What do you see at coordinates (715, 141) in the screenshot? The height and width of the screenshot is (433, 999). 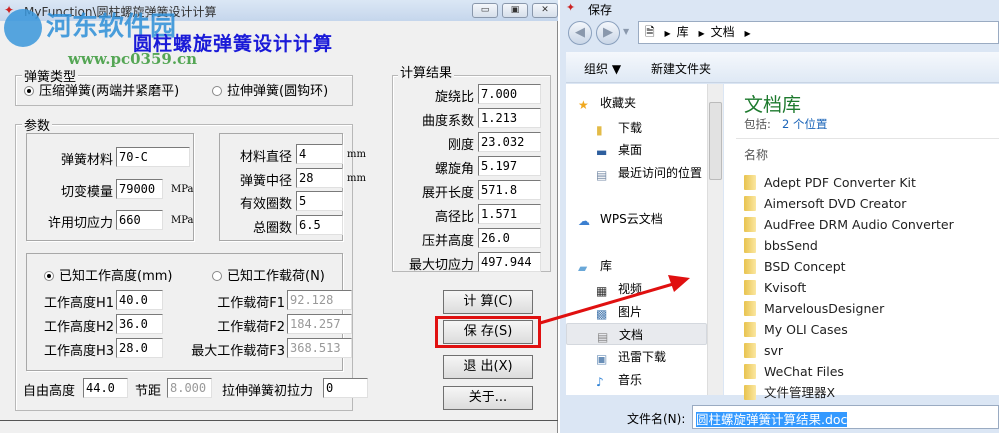 I see `scrollbar-thumb` at bounding box center [715, 141].